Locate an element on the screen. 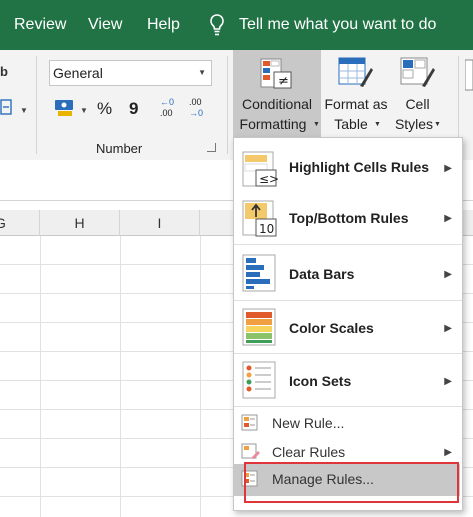 This screenshot has height=517, width=473. format-as-table-icon is located at coordinates (356, 75).